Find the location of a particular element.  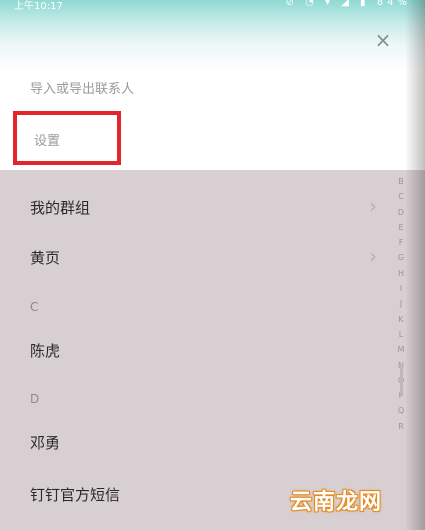

contact-item: 钉钉官方短信 is located at coordinates (75, 494).